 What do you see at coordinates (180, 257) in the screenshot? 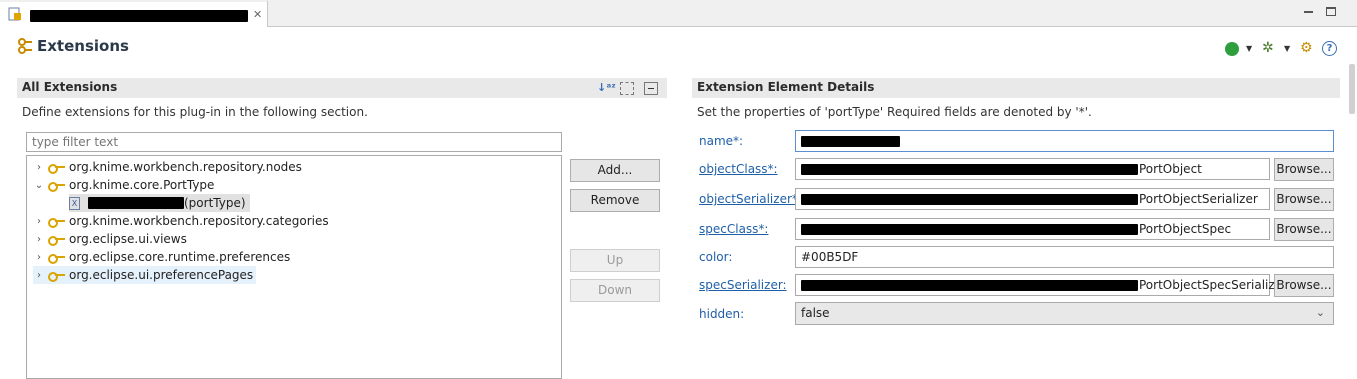
I see `tree-item-label: org.eclipse.core.runtime.preferences` at bounding box center [180, 257].